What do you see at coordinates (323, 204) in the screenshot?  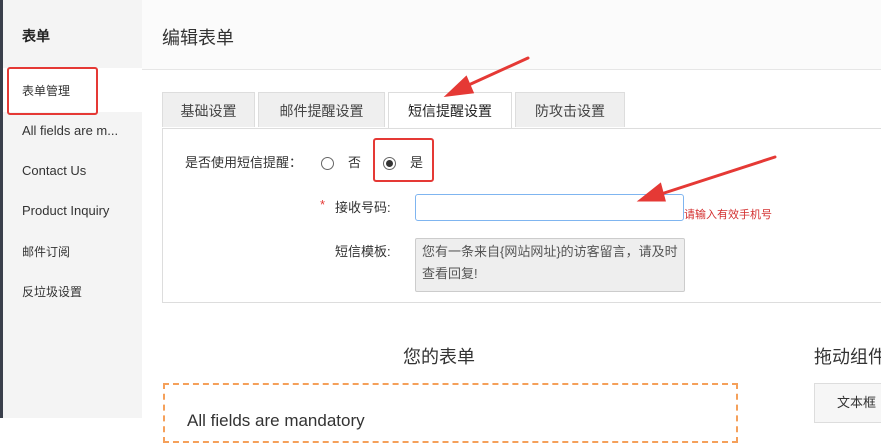 I see `required-mark: *` at bounding box center [323, 204].